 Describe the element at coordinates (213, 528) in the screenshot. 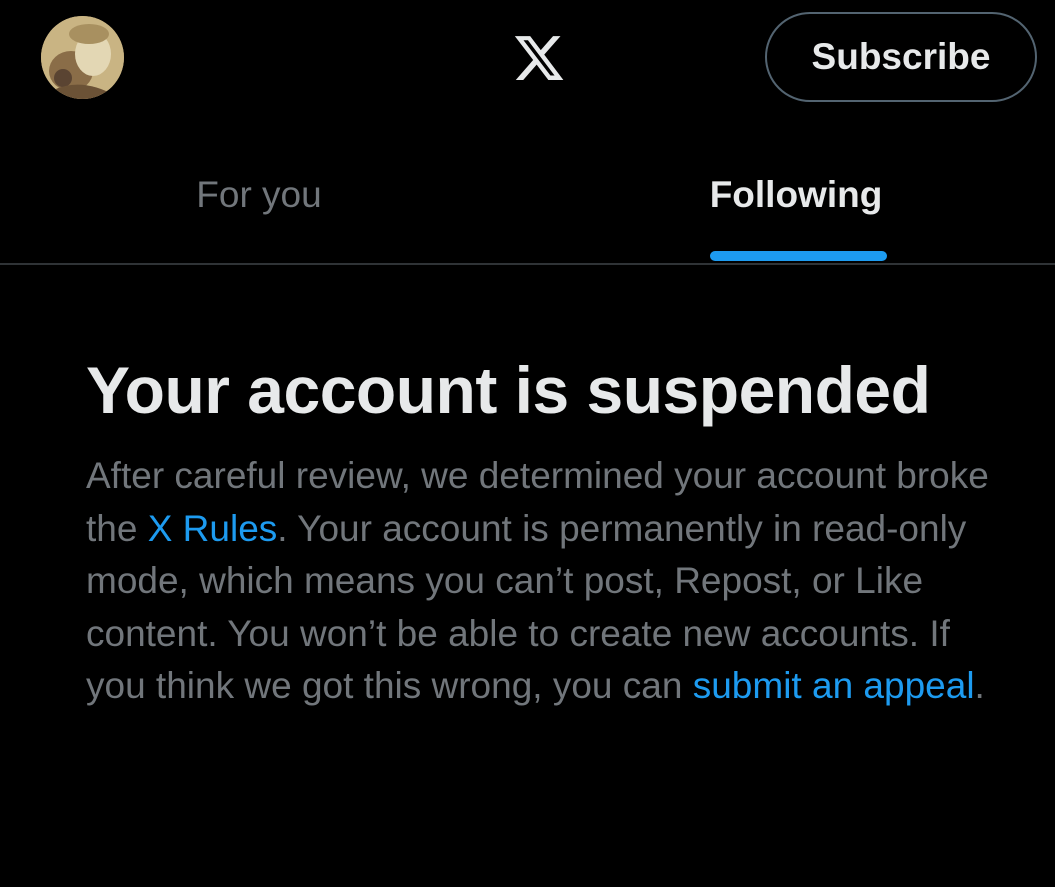

I see `x-rules-link: X Rules` at that location.